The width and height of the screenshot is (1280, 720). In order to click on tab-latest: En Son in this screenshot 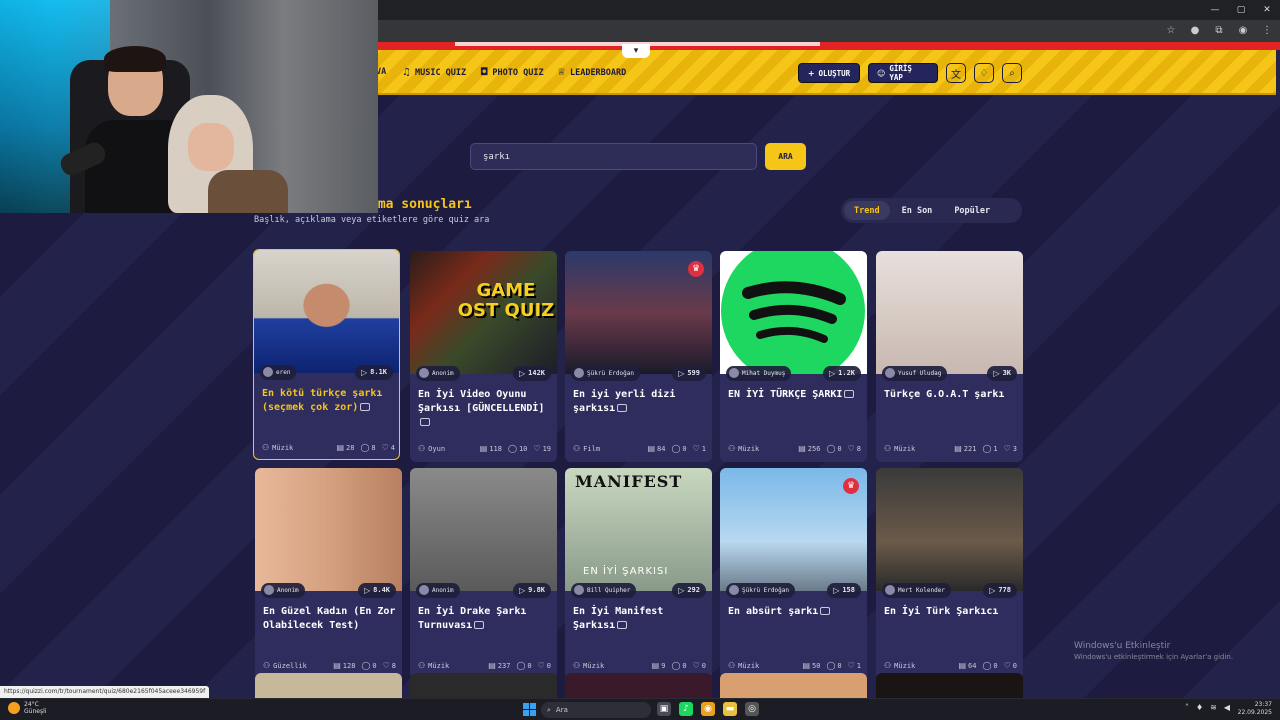, I will do `click(917, 210)`.